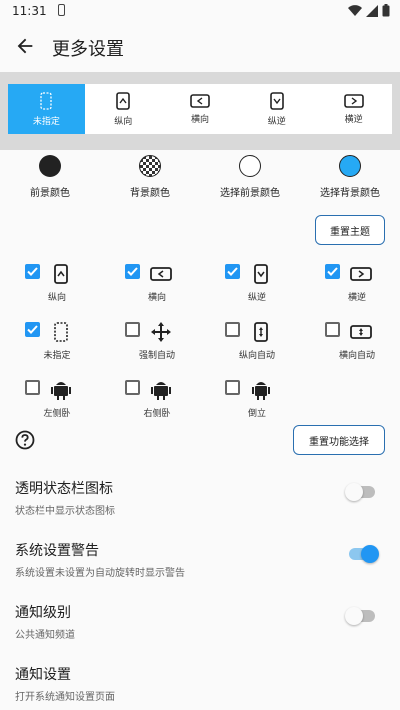 This screenshot has width=400, height=710. I want to click on setting-notification-settings: 通知设置 打开系统通知设置页面, so click(200, 683).